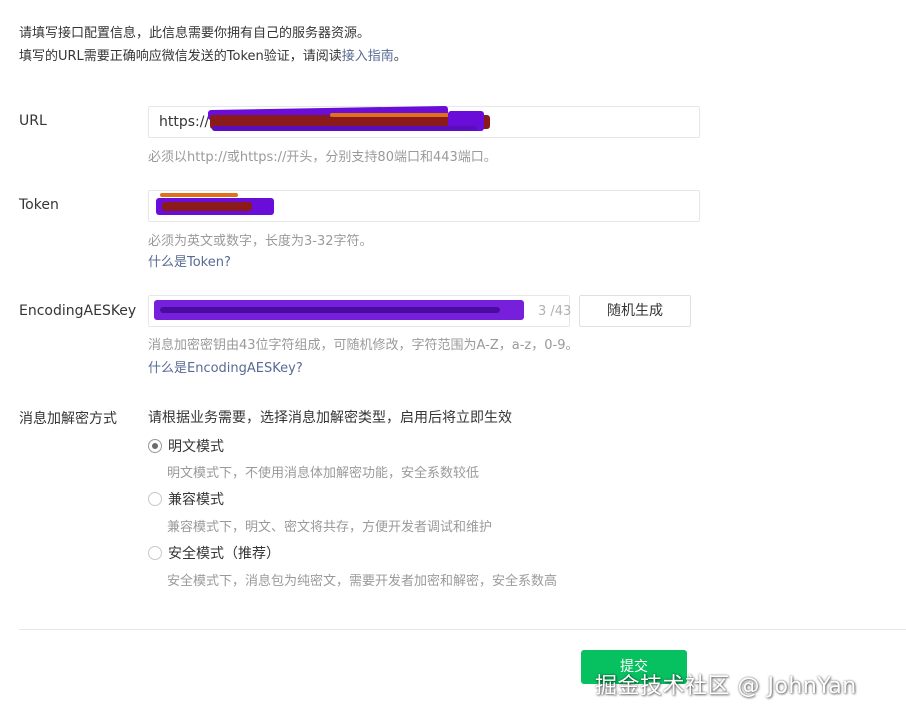  I want to click on intro-line-2-suffix: 。, so click(400, 56).